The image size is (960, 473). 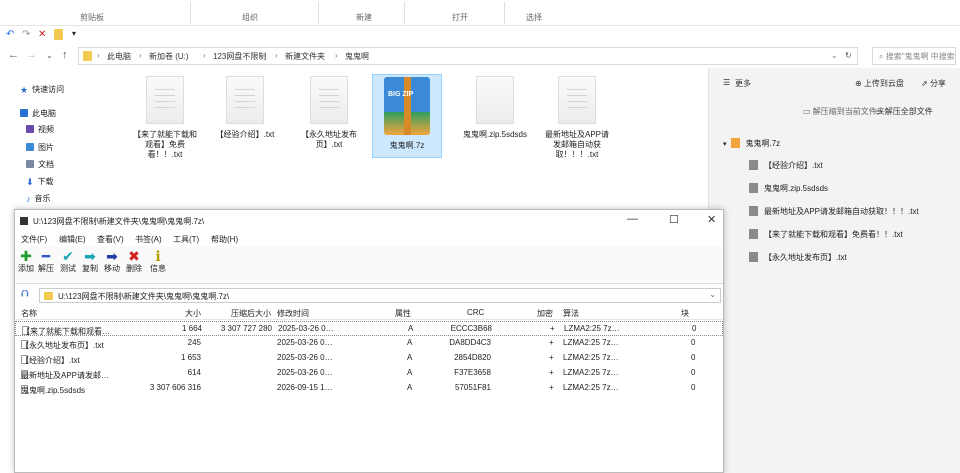 I want to click on nav-this-pc: 此电脑, so click(x=38, y=113).